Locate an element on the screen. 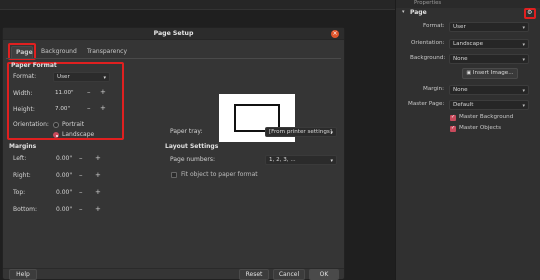 Image resolution: width=540 pixels, height=280 pixels. margin-left-label: Left: is located at coordinates (20, 158).